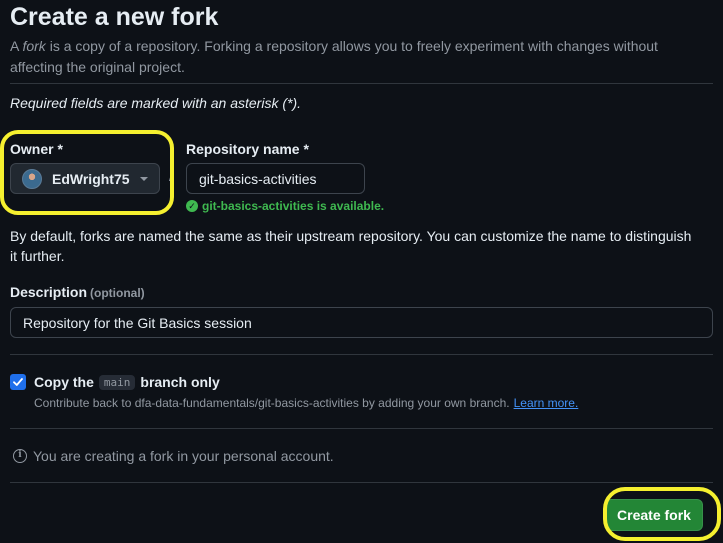  Describe the element at coordinates (64, 382) in the screenshot. I see `copy-label-prefix: Copy the` at that location.